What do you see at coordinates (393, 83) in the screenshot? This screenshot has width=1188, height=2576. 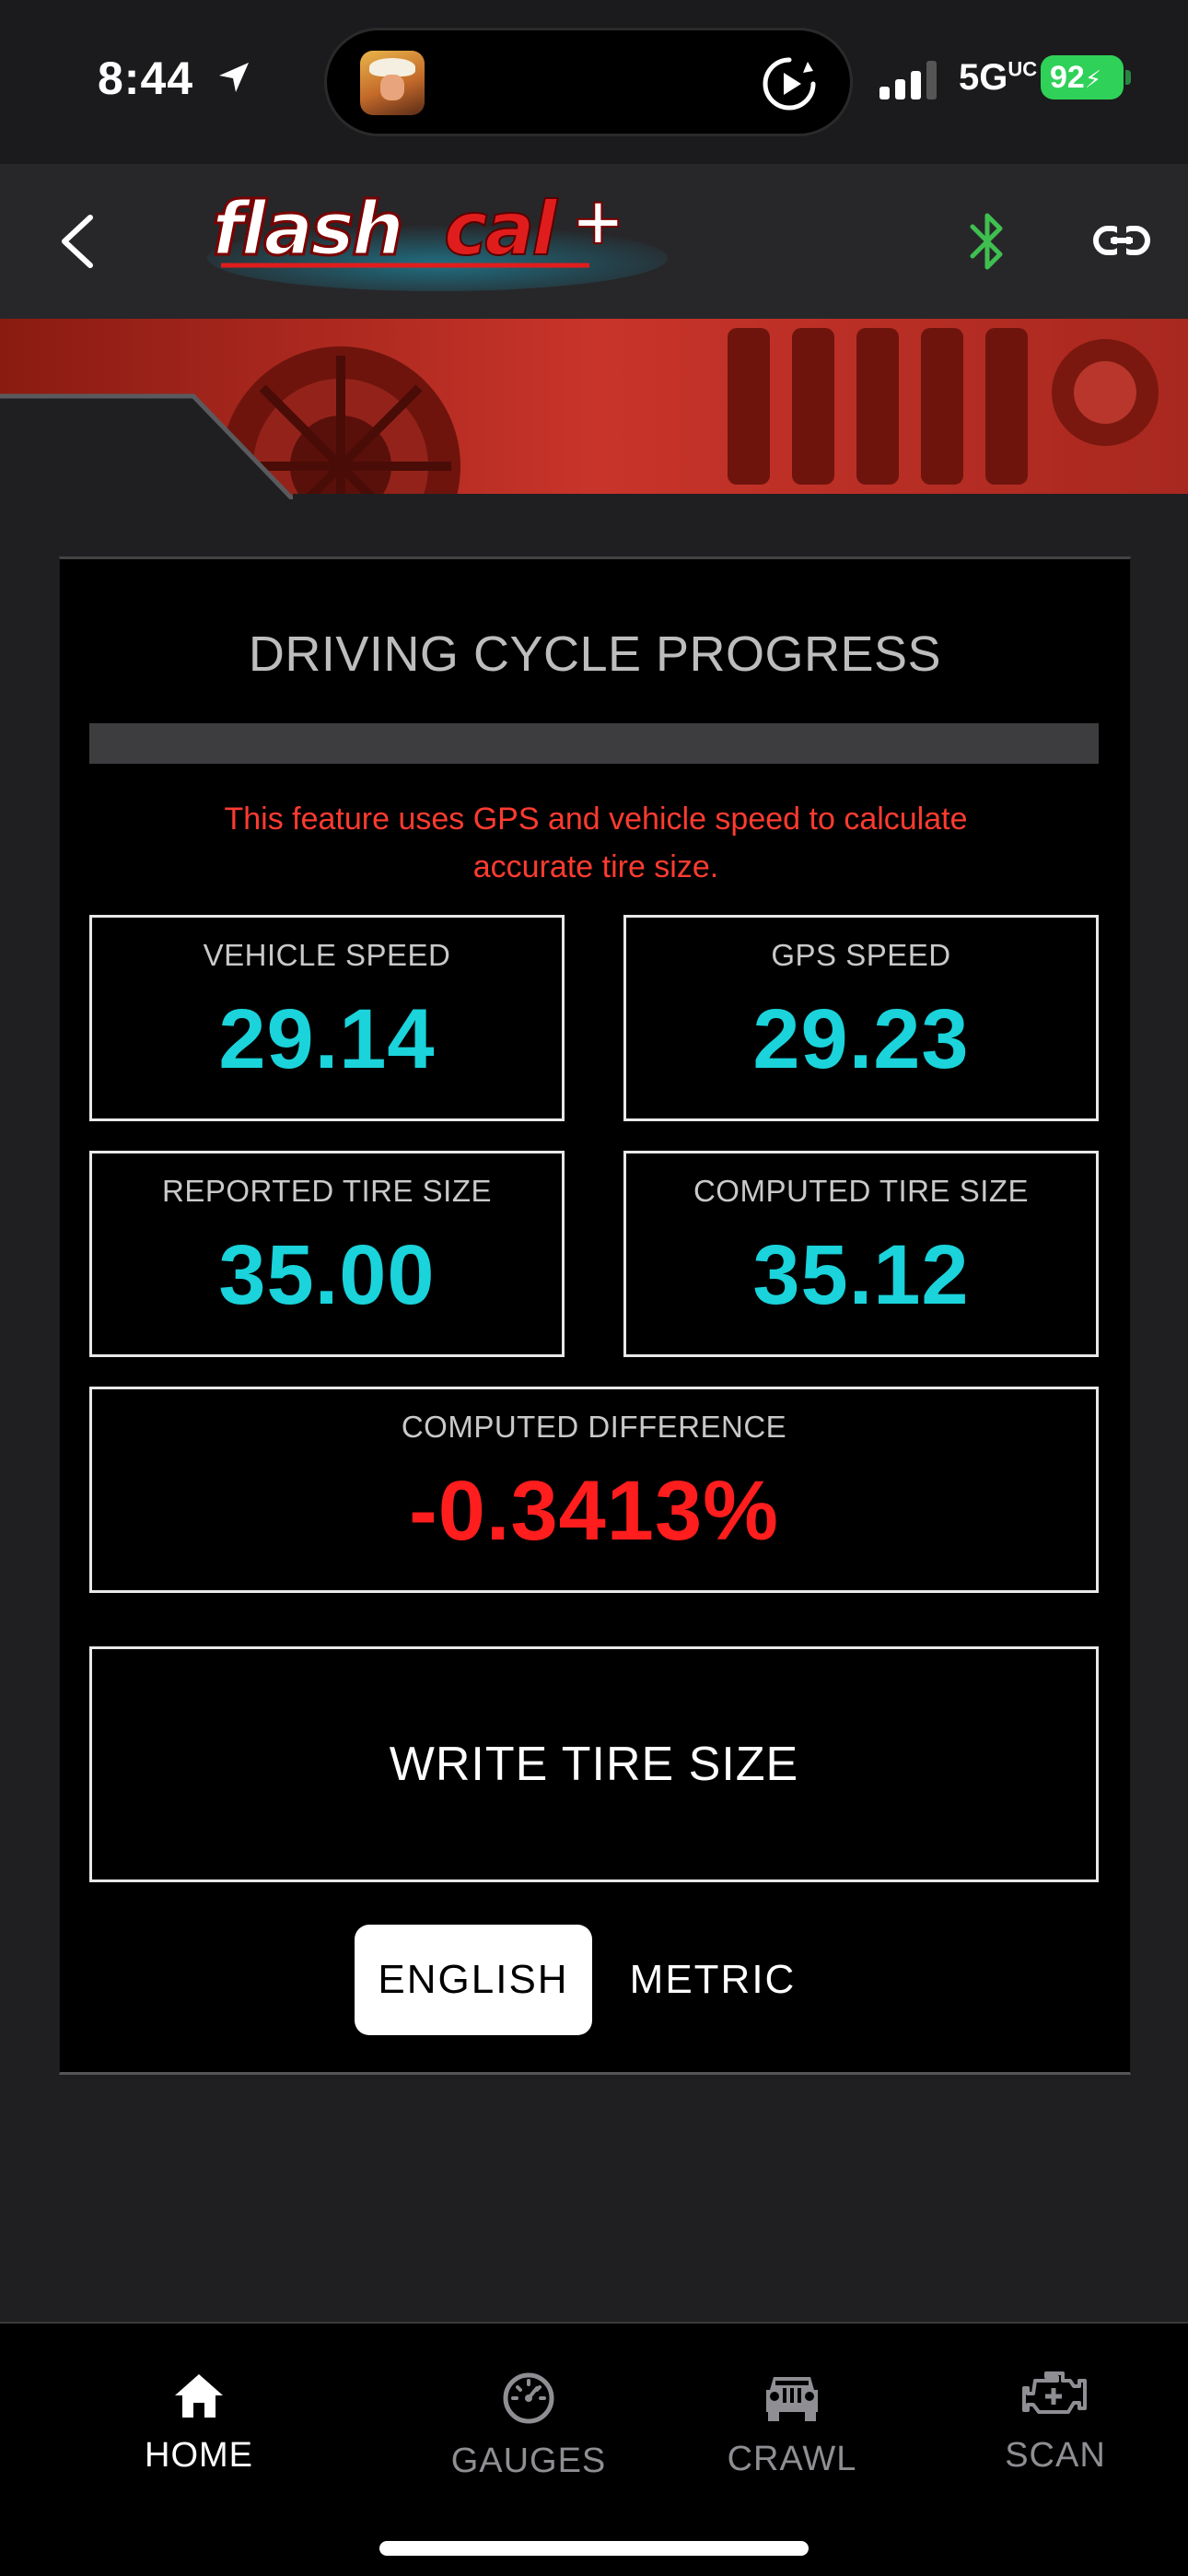 I see `now-playing-artwork` at bounding box center [393, 83].